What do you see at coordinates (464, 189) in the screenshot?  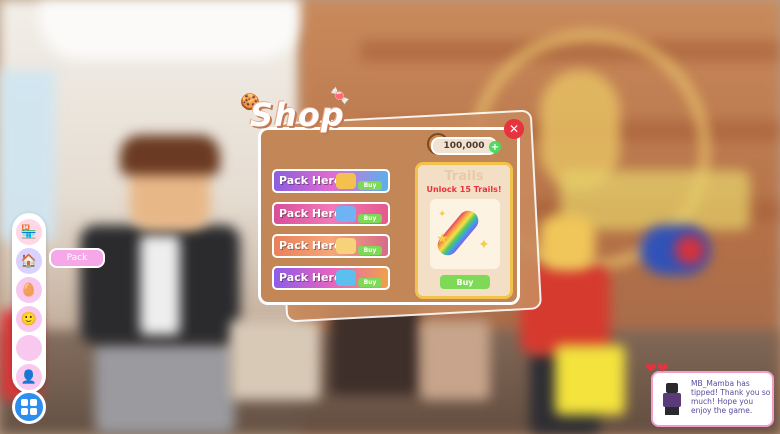 I see `trails-subtitle: Unlock 15 Trails!` at bounding box center [464, 189].